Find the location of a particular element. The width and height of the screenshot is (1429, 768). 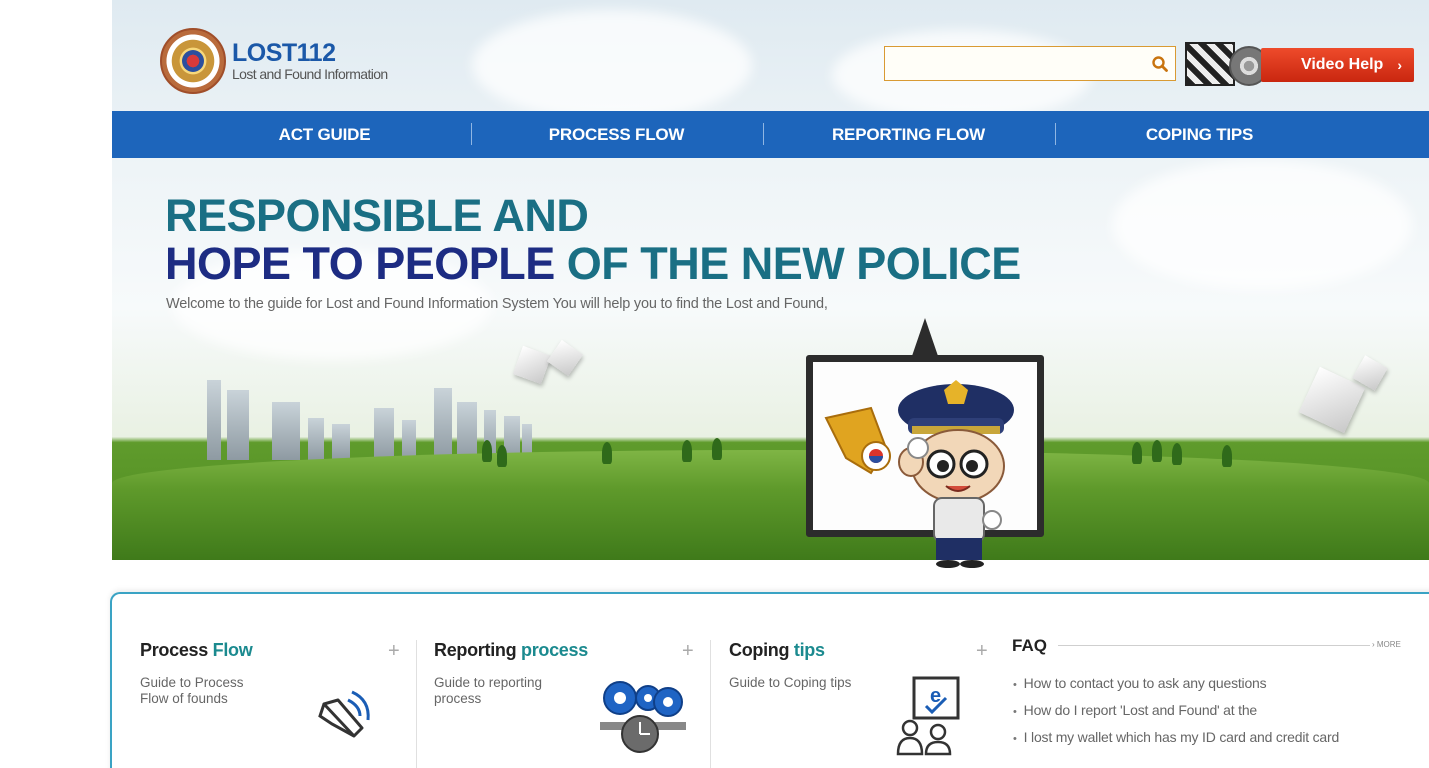

card-coping-tips: Coping tips Guide to Coping tips is located at coordinates (794, 665).